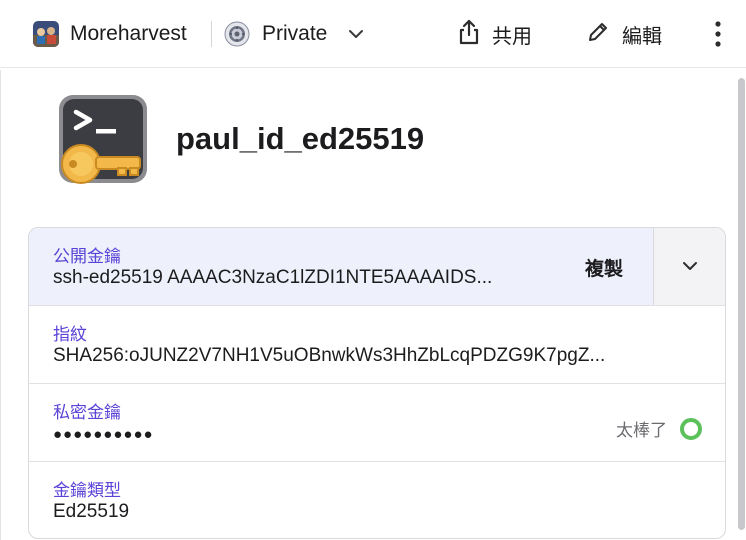  What do you see at coordinates (87, 256) in the screenshot?
I see `public-key-label: 公開金鑰` at bounding box center [87, 256].